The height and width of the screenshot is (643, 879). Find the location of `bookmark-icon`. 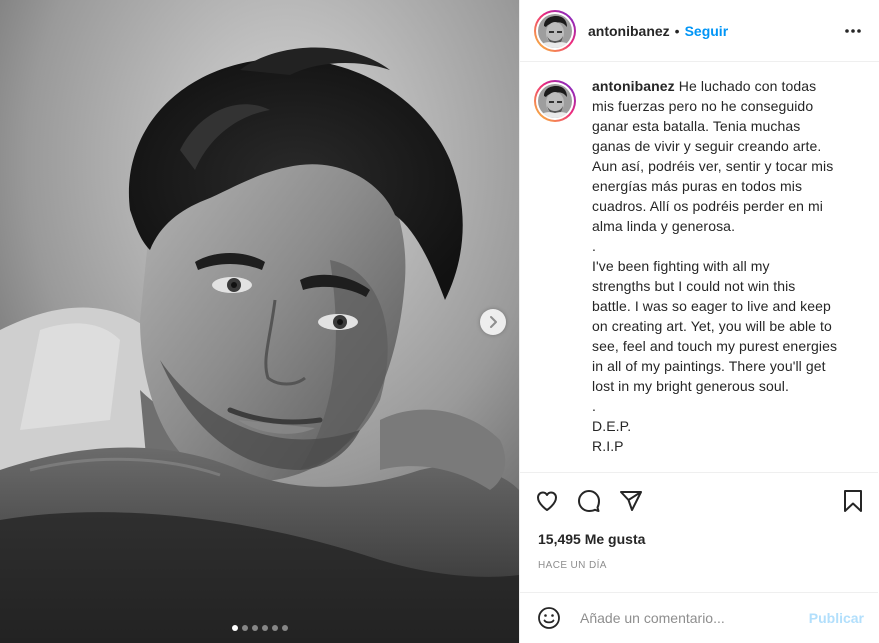

bookmark-icon is located at coordinates (853, 500).